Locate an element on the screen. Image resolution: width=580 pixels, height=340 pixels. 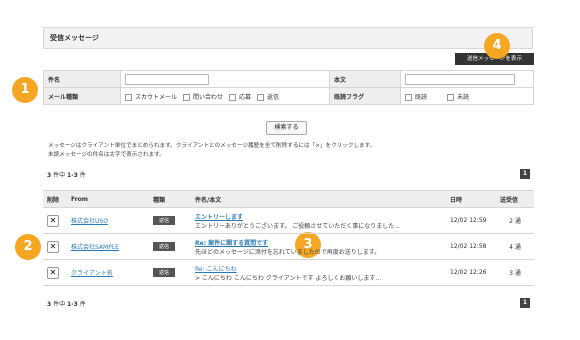
subject-input is located at coordinates (167, 79).